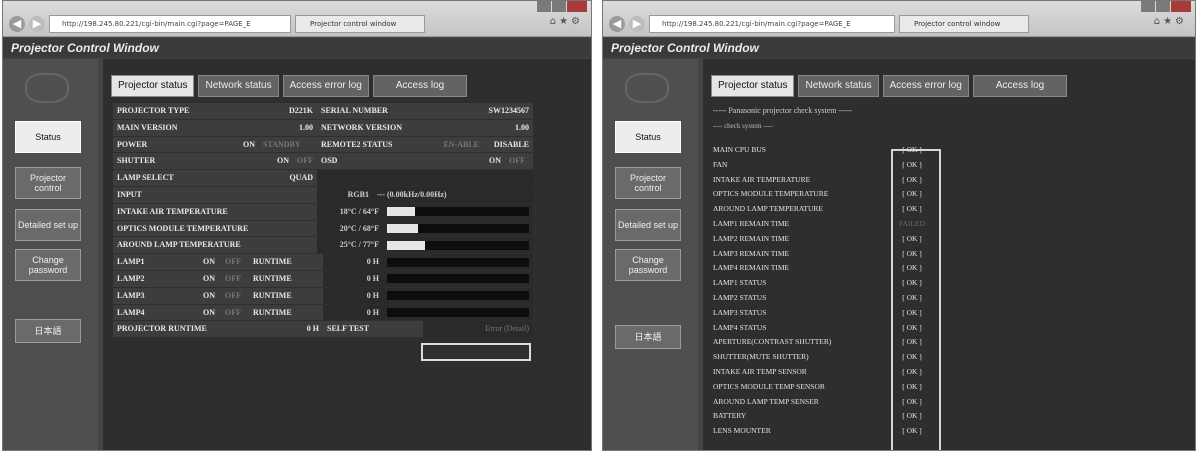 Image resolution: width=1198 pixels, height=451 pixels. Describe the element at coordinates (183, 111) in the screenshot. I see `projector-type-label: PROJECTOR TYPE` at that location.